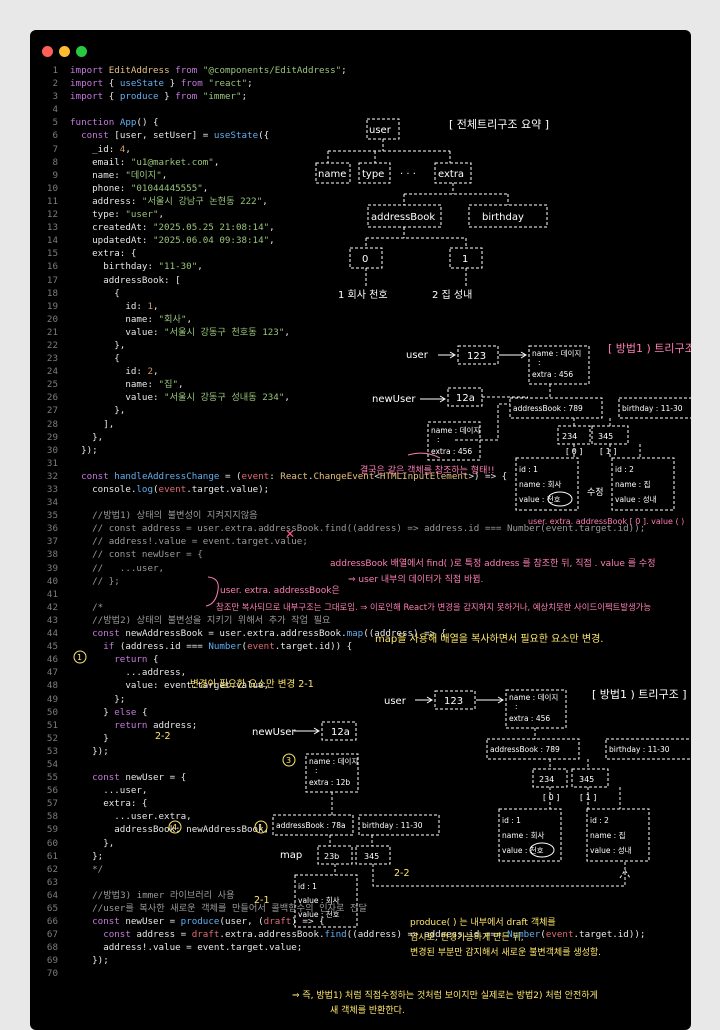 Image resolution: width=720 pixels, height=1030 pixels. What do you see at coordinates (649, 348) in the screenshot?
I see `method1-title: [ 방법1 ) 트리구조 ]` at bounding box center [649, 348].